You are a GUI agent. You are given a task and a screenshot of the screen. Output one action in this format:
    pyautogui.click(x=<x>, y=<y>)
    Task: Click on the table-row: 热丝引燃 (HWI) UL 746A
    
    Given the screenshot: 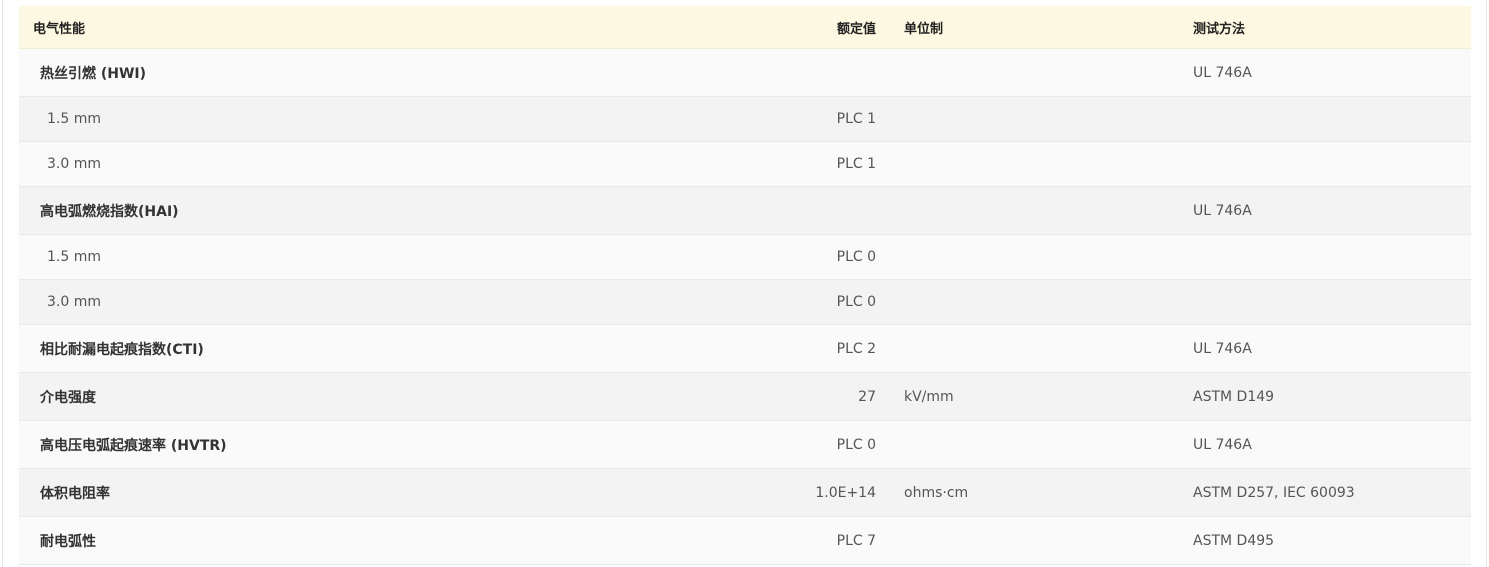 What is the action you would take?
    pyautogui.click(x=745, y=73)
    